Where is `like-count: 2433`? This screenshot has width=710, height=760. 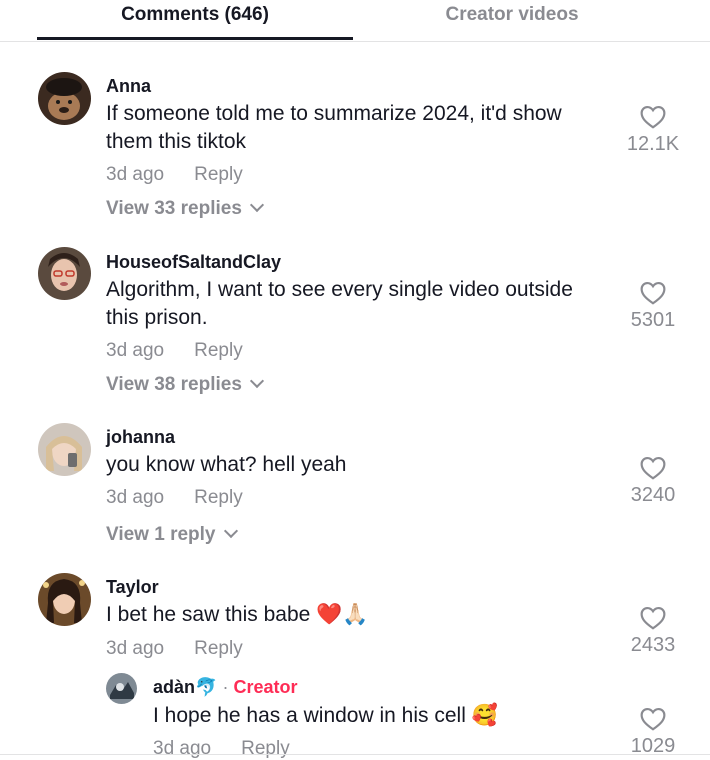 like-count: 2433 is located at coordinates (653, 645).